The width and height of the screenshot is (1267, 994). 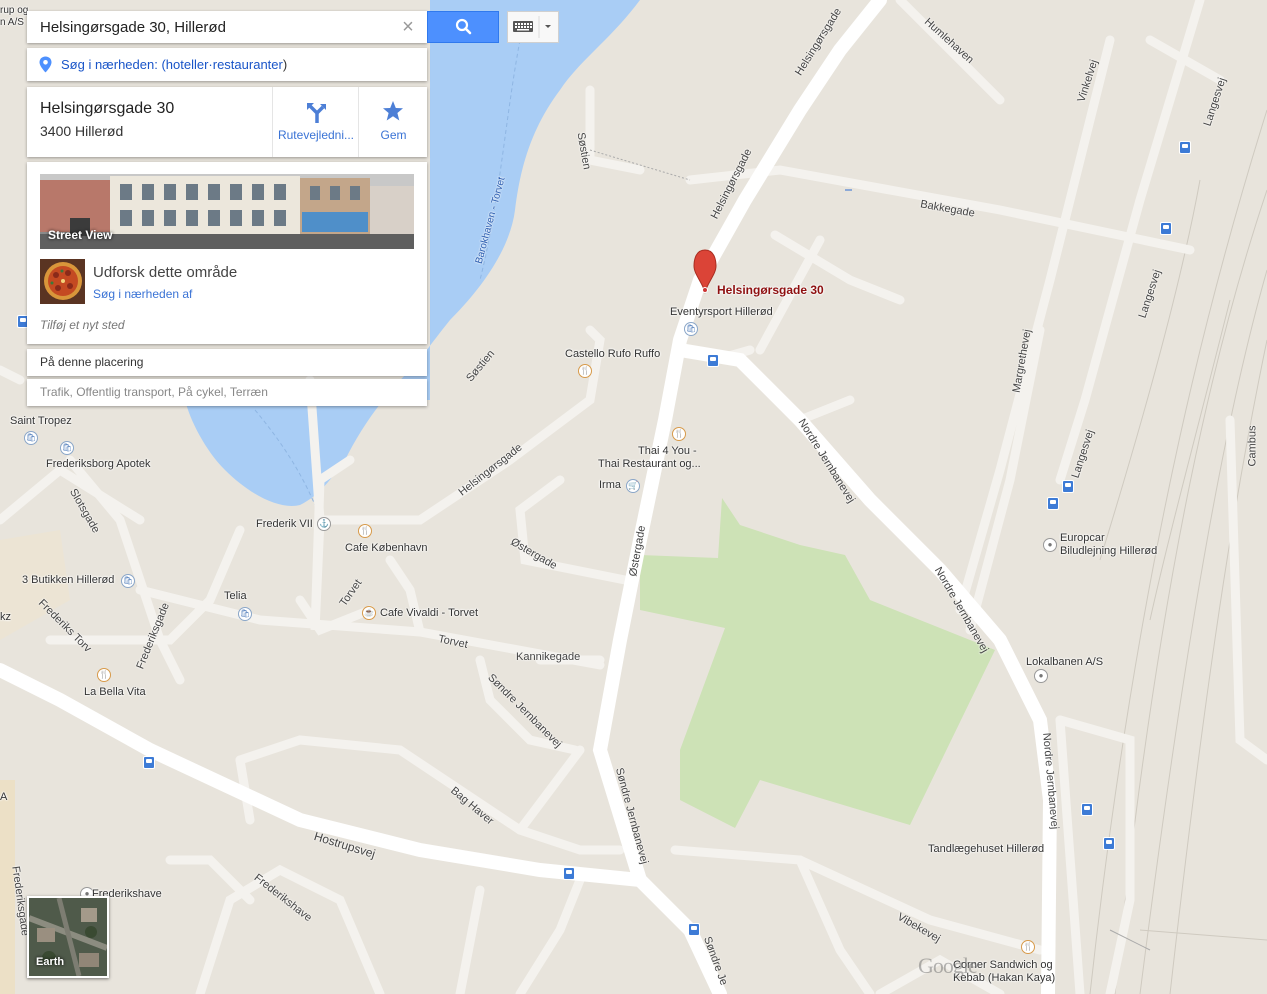 What do you see at coordinates (165, 272) in the screenshot?
I see `explore-title: Udforsk dette område` at bounding box center [165, 272].